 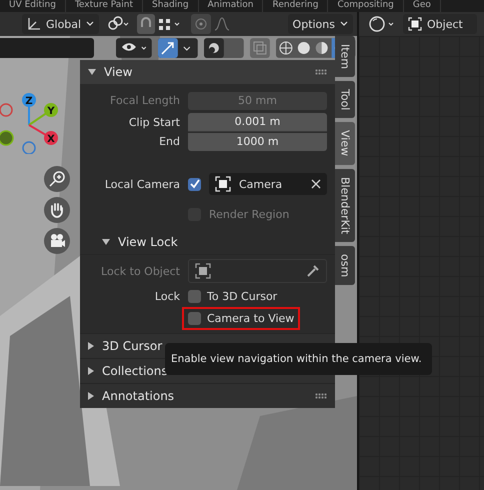 What do you see at coordinates (142, 184) in the screenshot?
I see `field-label: Local Camera` at bounding box center [142, 184].